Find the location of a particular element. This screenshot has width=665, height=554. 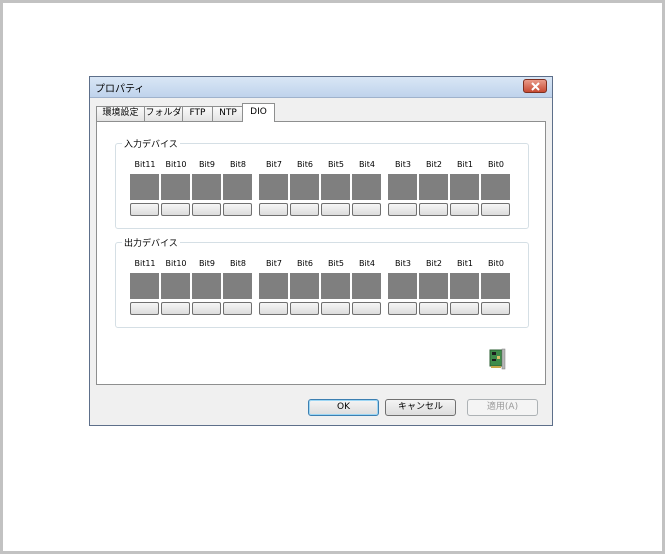

output-bit-label: Bit10 is located at coordinates (176, 263).